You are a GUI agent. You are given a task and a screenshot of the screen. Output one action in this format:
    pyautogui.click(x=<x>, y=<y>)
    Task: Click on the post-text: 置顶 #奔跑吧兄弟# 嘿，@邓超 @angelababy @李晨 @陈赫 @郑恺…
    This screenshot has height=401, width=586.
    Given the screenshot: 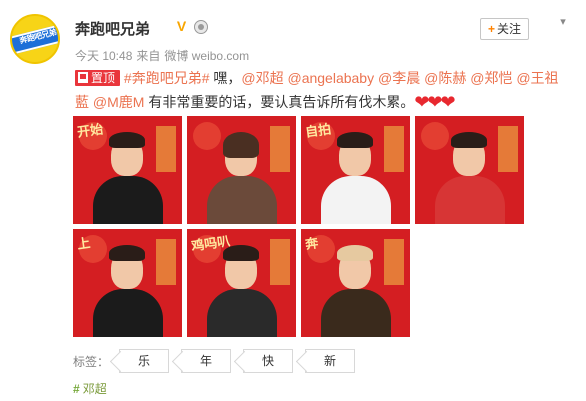 What is the action you would take?
    pyautogui.click(x=320, y=90)
    